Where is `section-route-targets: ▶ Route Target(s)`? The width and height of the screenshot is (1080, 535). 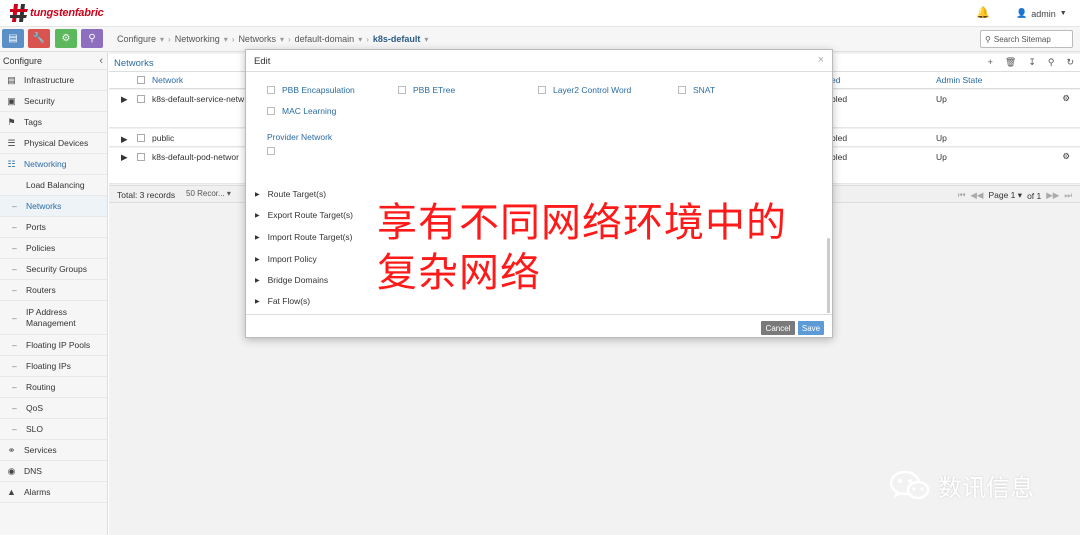
section-route-targets: ▶ Route Target(s) is located at coordinates (290, 194).